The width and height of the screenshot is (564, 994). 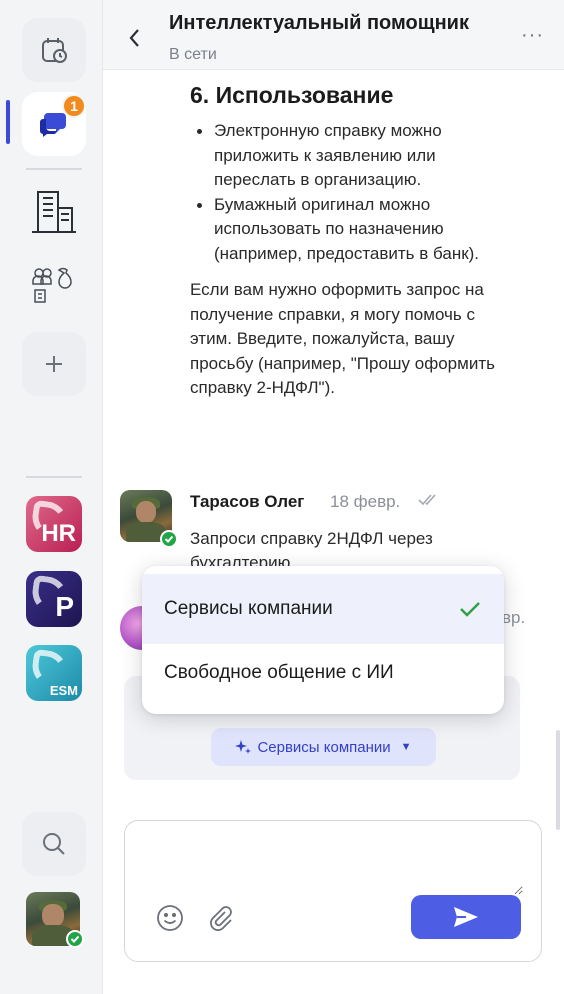 I want to click on message-text: Запроси справку 2НДФЛ через бухгалтерию, so click(x=311, y=548).